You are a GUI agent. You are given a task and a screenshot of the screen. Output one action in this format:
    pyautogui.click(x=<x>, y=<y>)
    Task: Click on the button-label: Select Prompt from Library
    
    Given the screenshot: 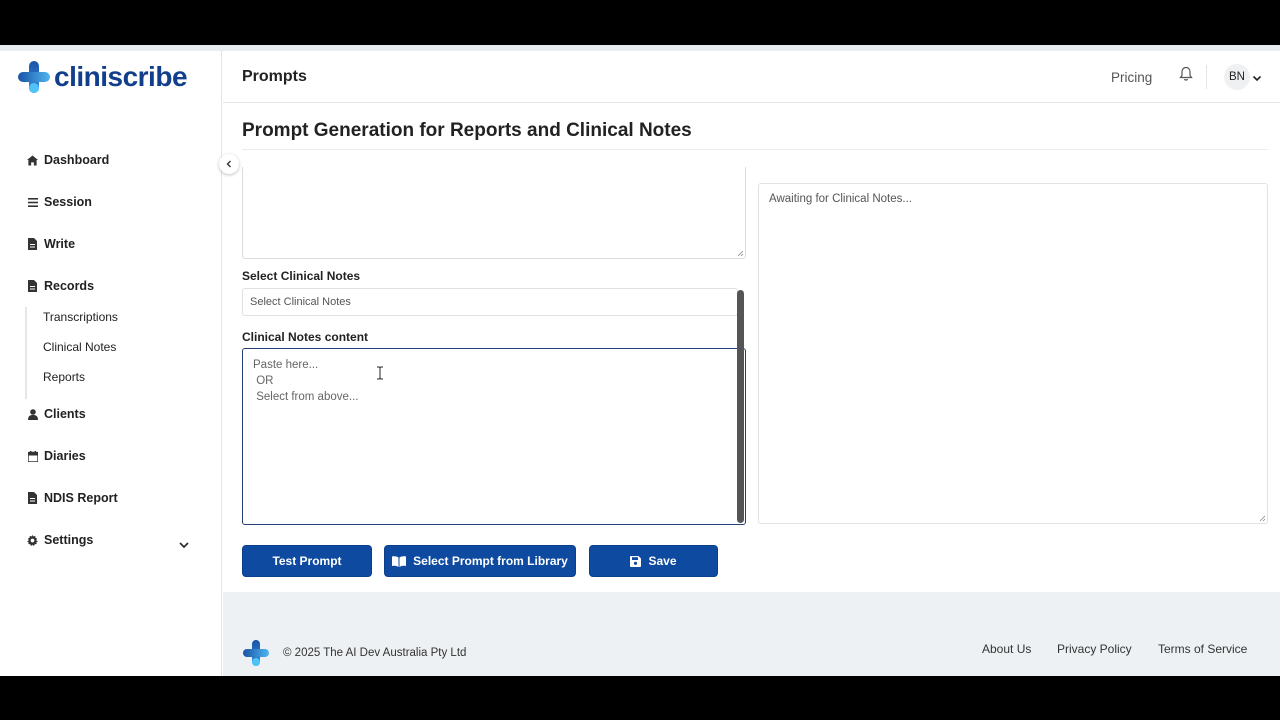 What is the action you would take?
    pyautogui.click(x=490, y=561)
    